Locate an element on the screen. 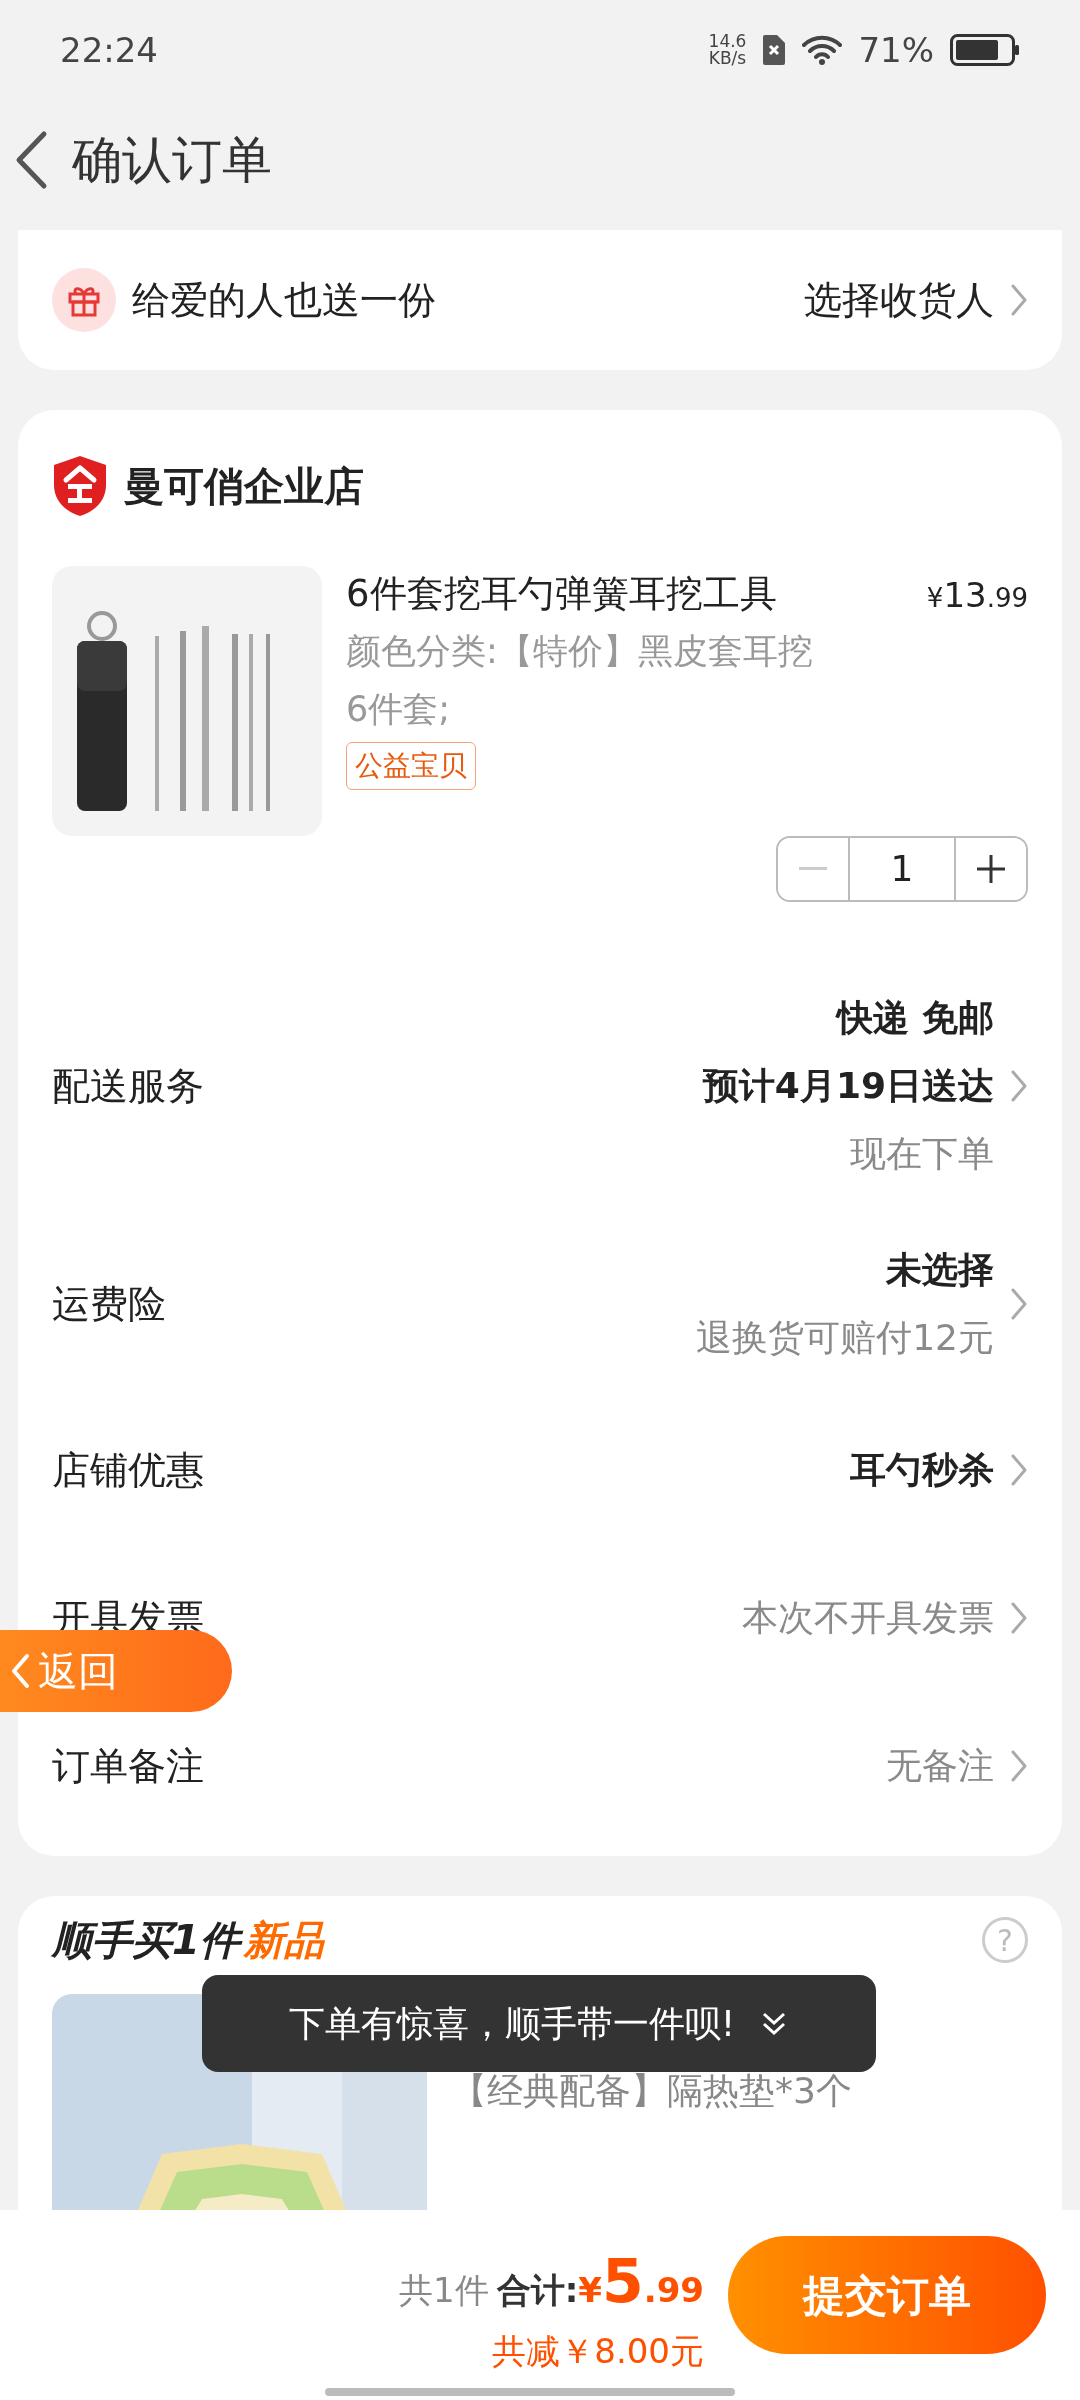 This screenshot has width=1080, height=2400. status-time: 22:24 is located at coordinates (109, 50).